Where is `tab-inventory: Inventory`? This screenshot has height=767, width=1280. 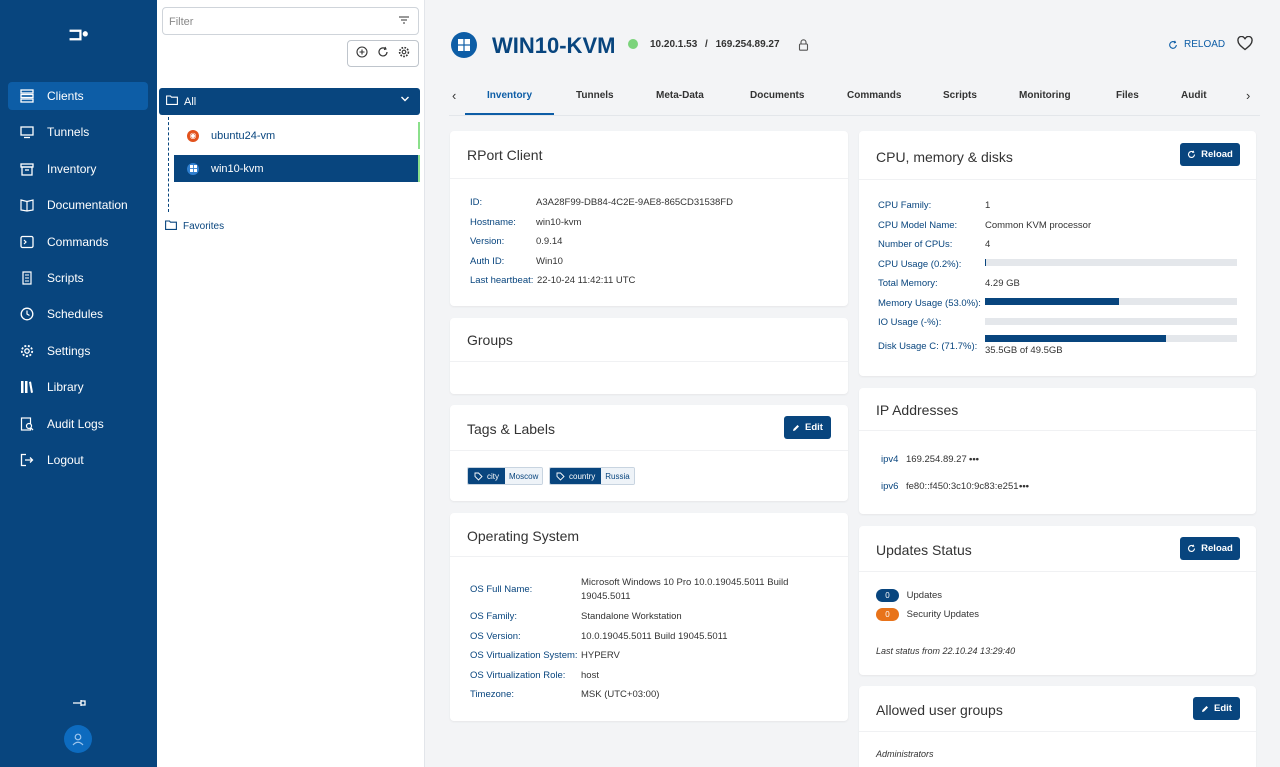
tab-inventory: Inventory is located at coordinates (509, 95).